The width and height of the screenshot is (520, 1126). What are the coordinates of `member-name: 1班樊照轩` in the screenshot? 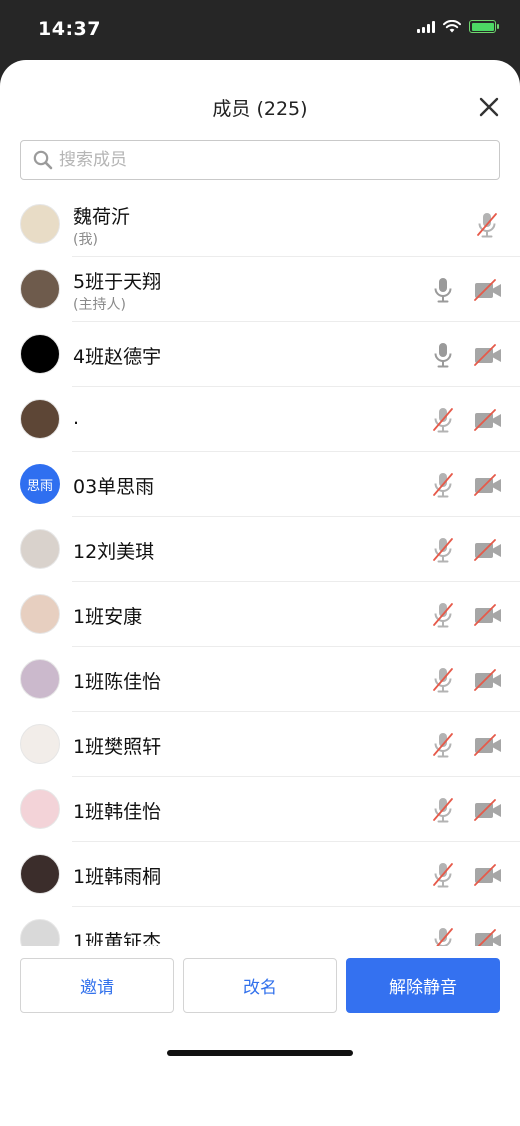 It's located at (117, 747).